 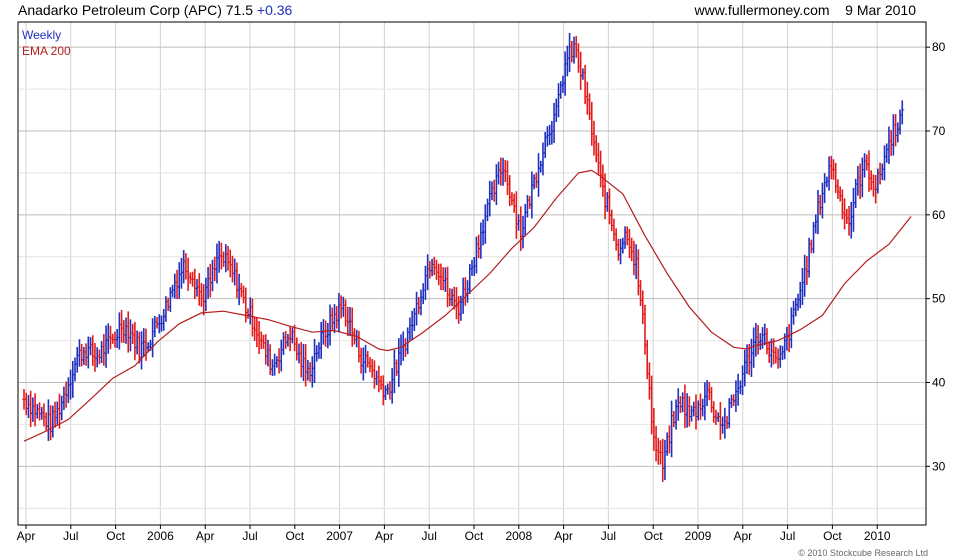 I want to click on x-tick-label: 2009, so click(x=698, y=536).